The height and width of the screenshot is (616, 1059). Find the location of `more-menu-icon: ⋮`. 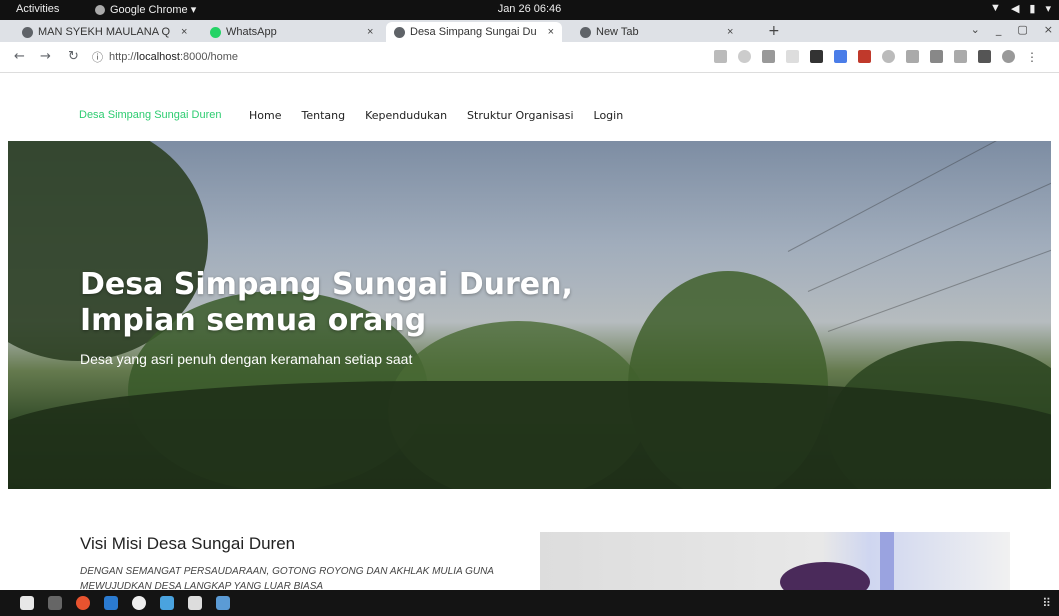

more-menu-icon: ⋮ is located at coordinates (1032, 57).